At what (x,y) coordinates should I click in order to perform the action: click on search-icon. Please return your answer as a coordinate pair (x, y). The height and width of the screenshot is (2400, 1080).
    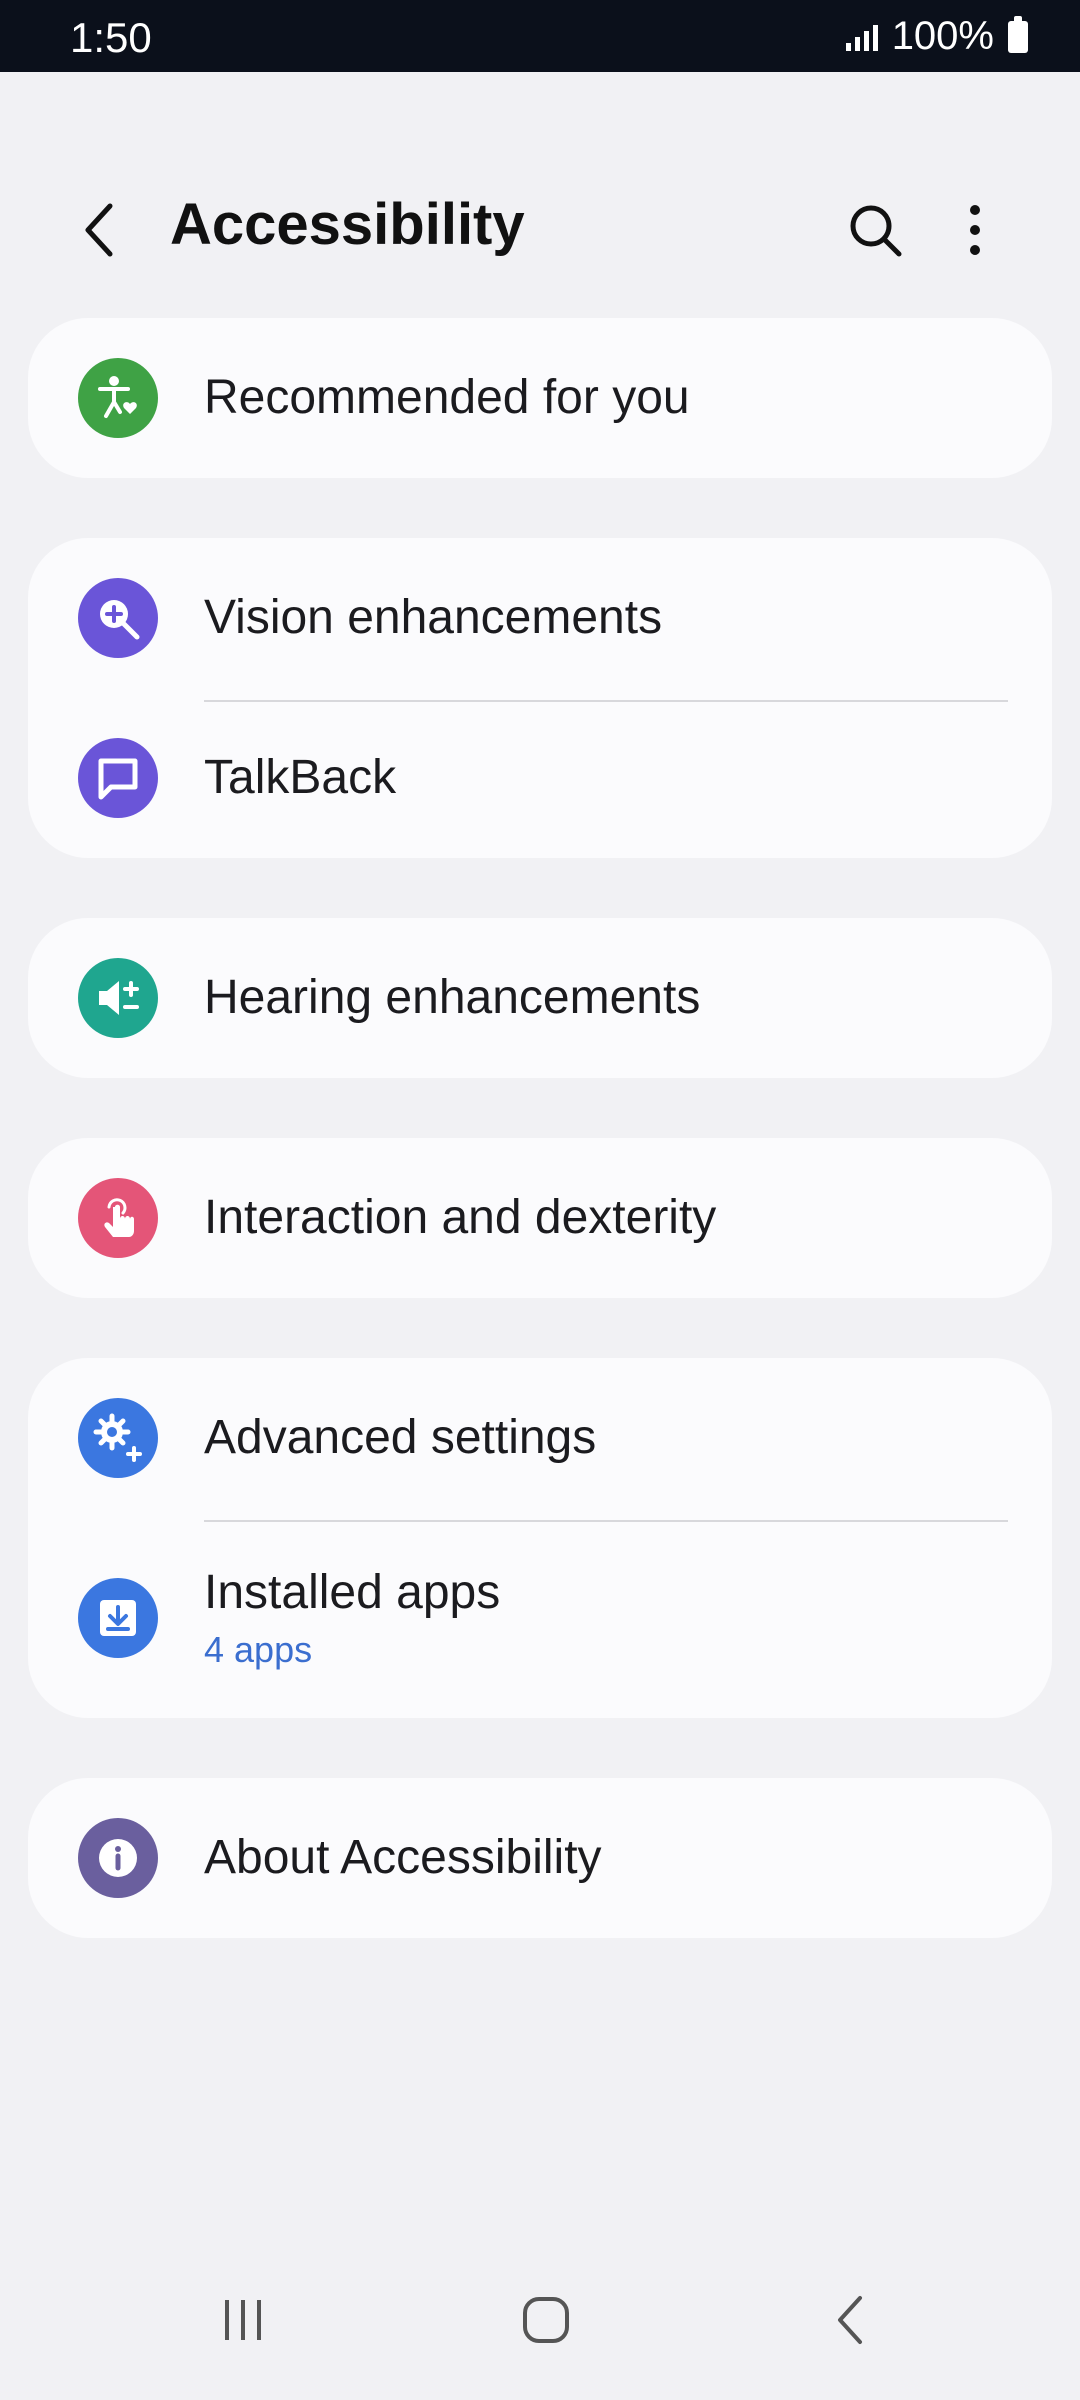
    Looking at the image, I should click on (876, 231).